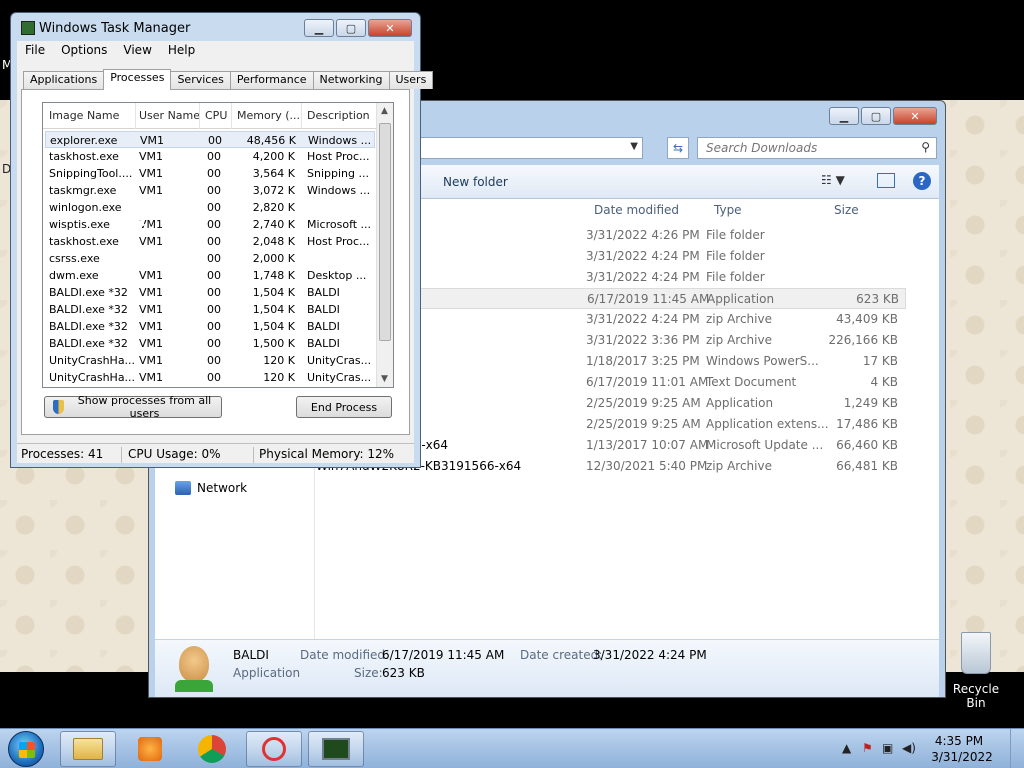 This screenshot has height=768, width=1024. Describe the element at coordinates (803, 148) in the screenshot. I see `search-input` at that location.